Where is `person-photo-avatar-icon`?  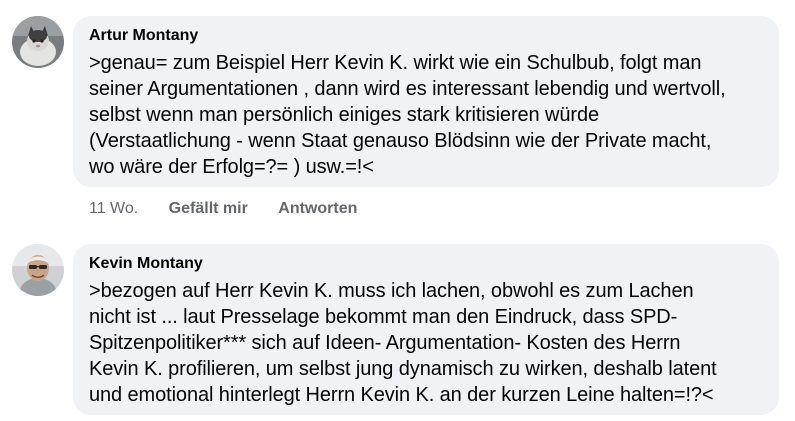 person-photo-avatar-icon is located at coordinates (38, 270).